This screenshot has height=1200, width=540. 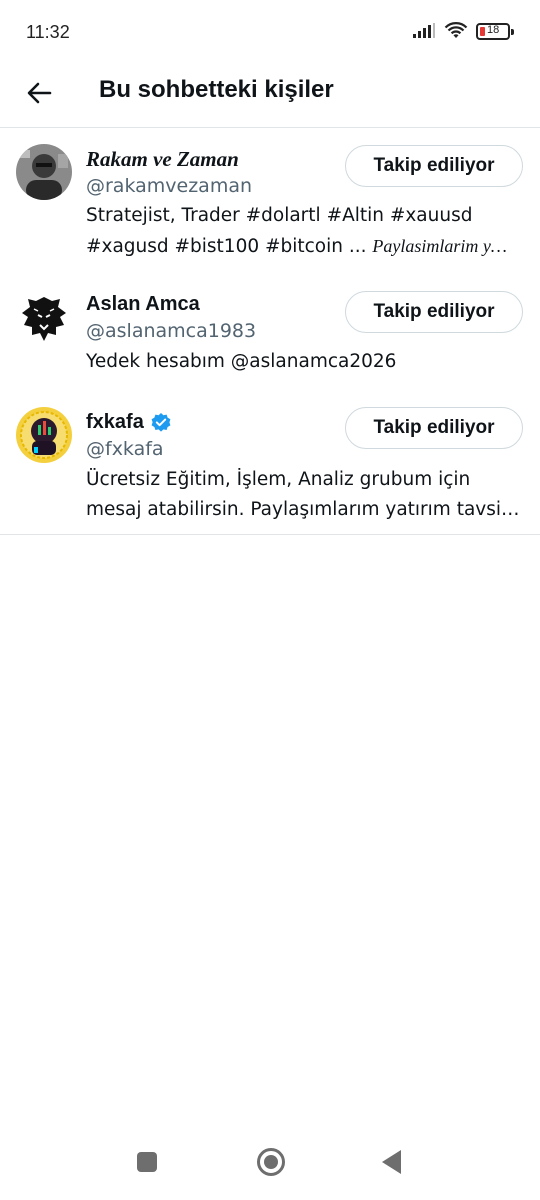 What do you see at coordinates (169, 186) in the screenshot?
I see `user-handle: @rakamvezaman` at bounding box center [169, 186].